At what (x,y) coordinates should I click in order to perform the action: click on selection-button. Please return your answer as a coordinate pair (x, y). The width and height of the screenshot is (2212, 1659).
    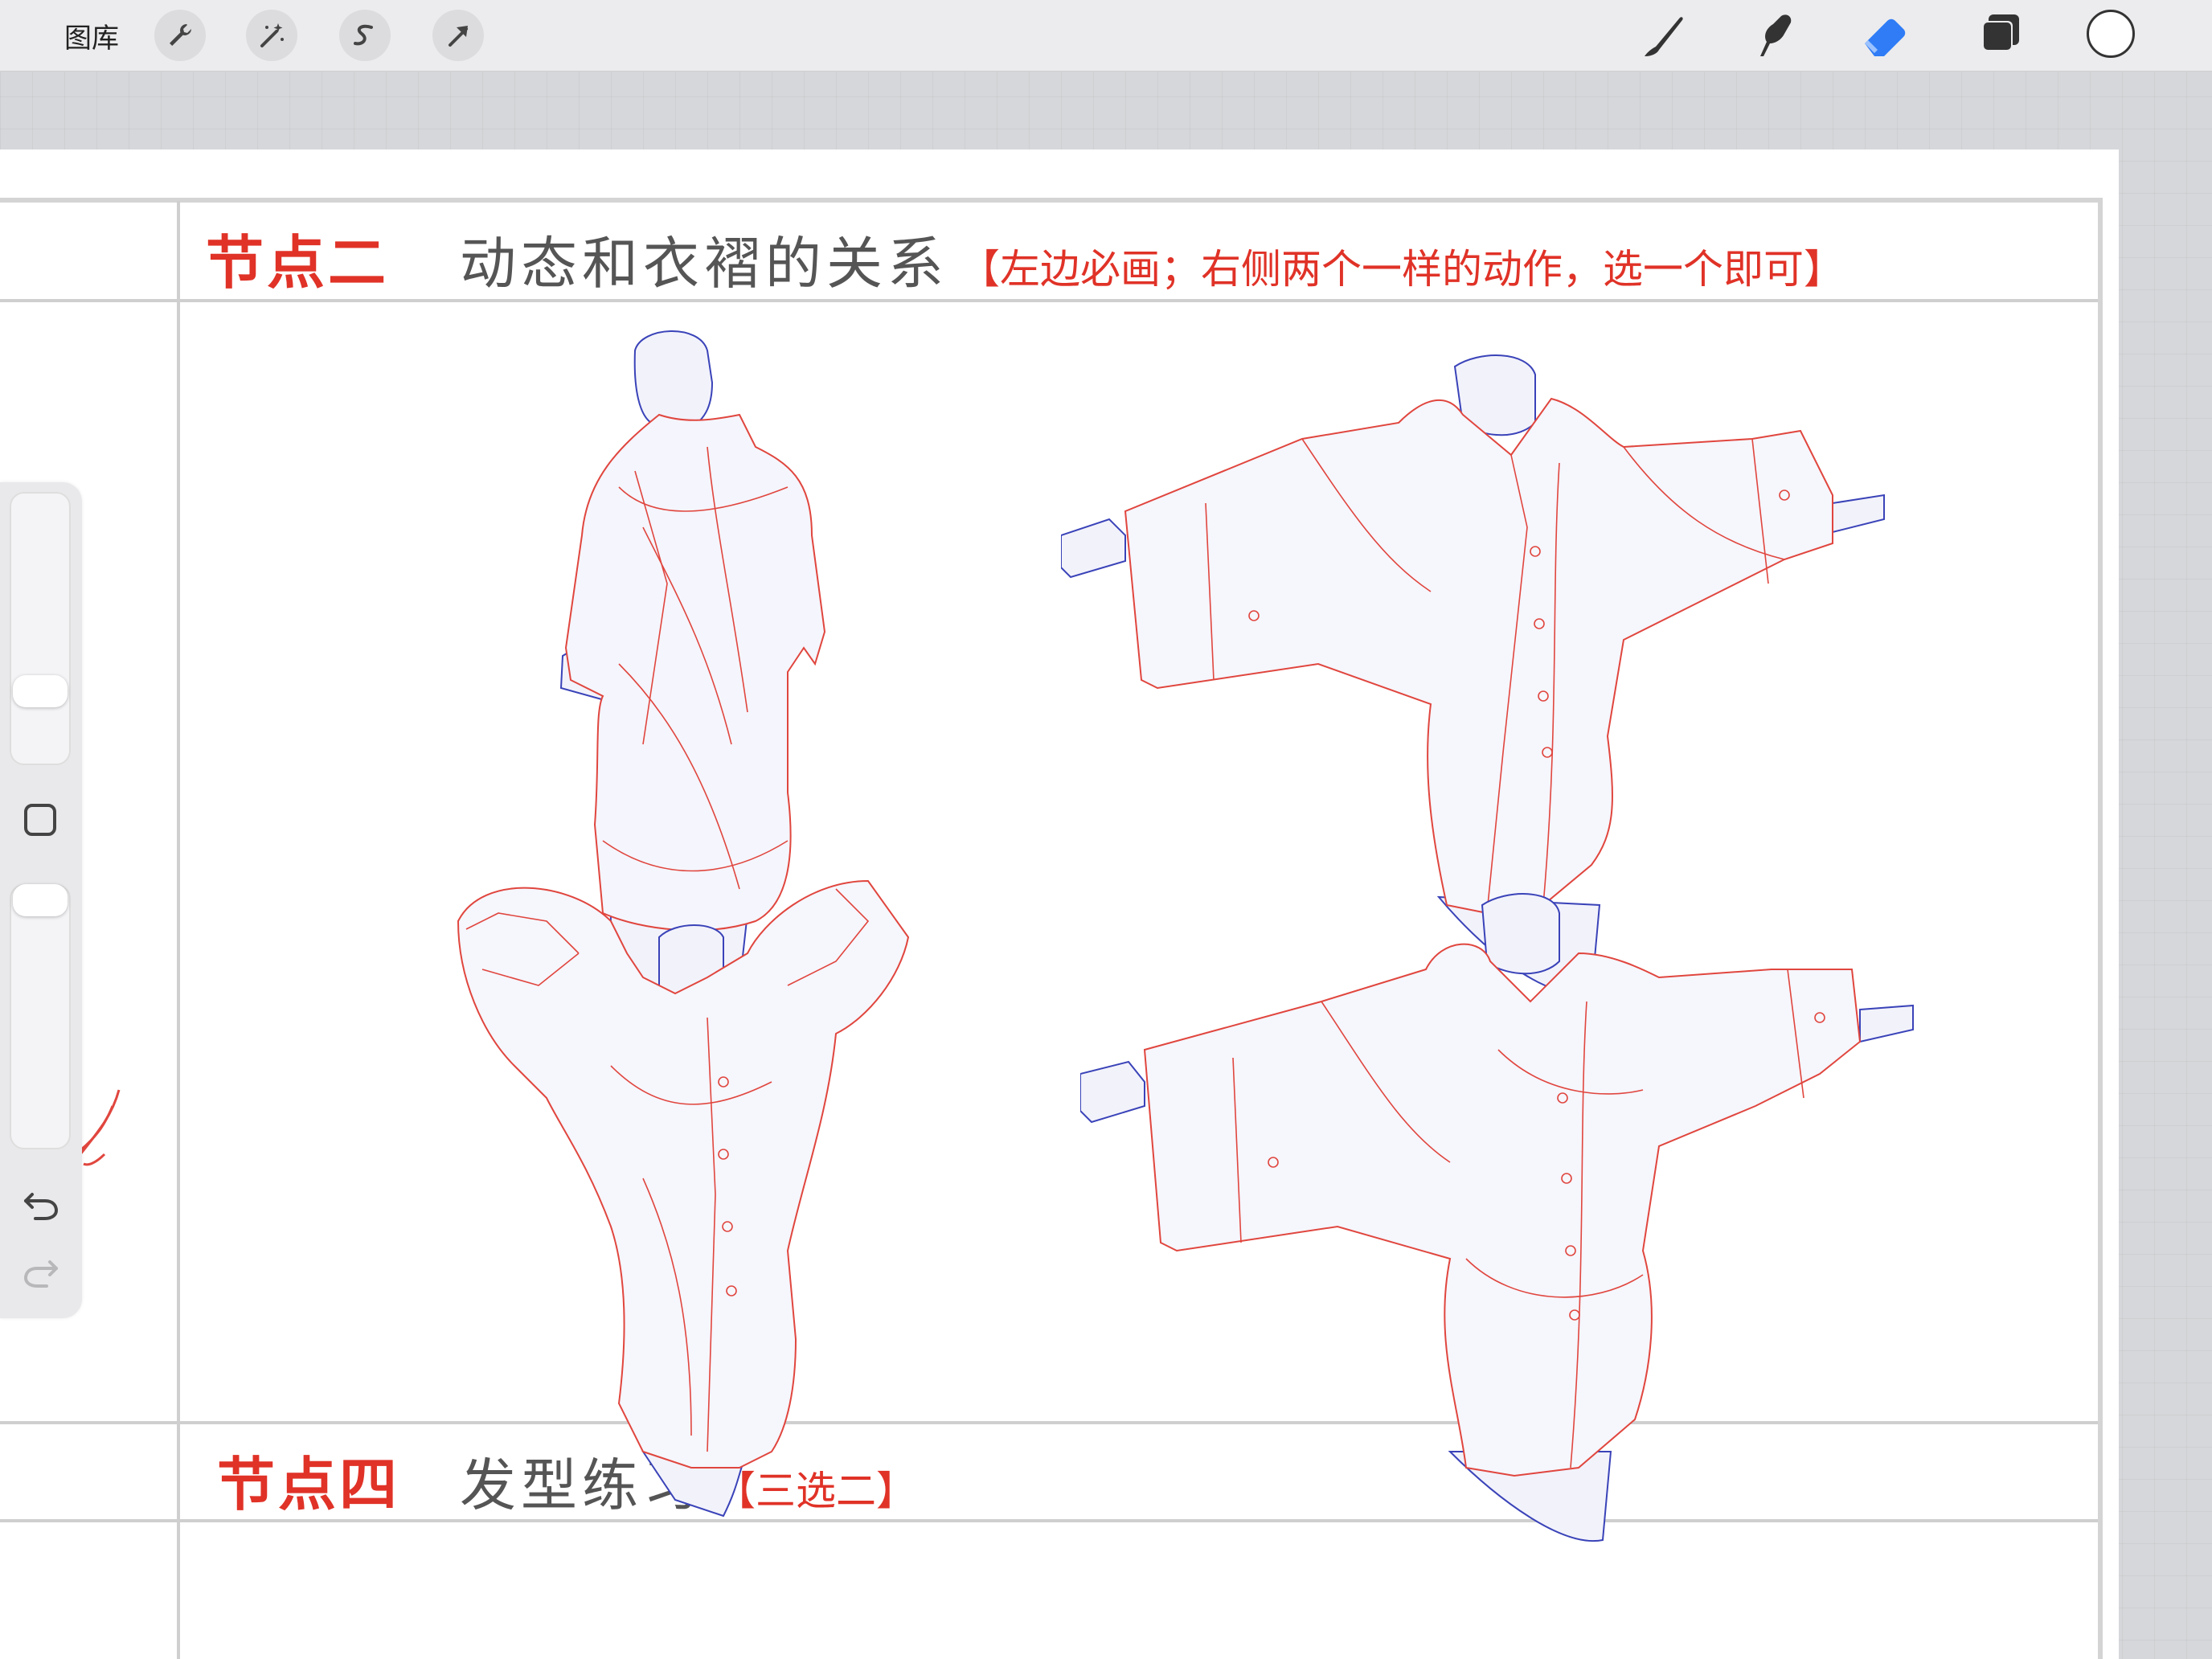
    Looking at the image, I should click on (365, 35).